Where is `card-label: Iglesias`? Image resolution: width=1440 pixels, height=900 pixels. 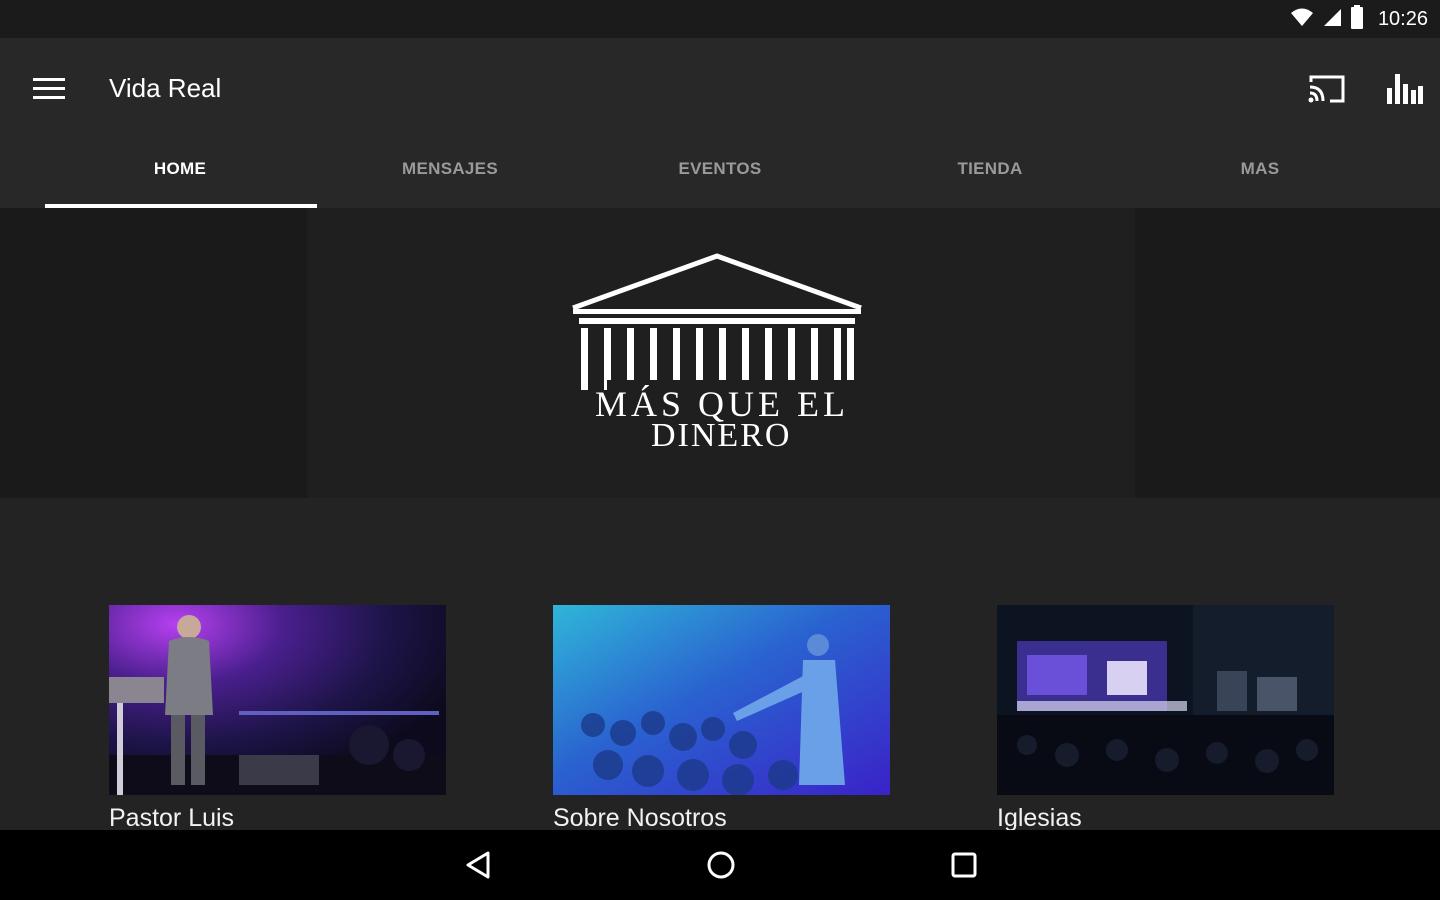
card-label: Iglesias is located at coordinates (1039, 818).